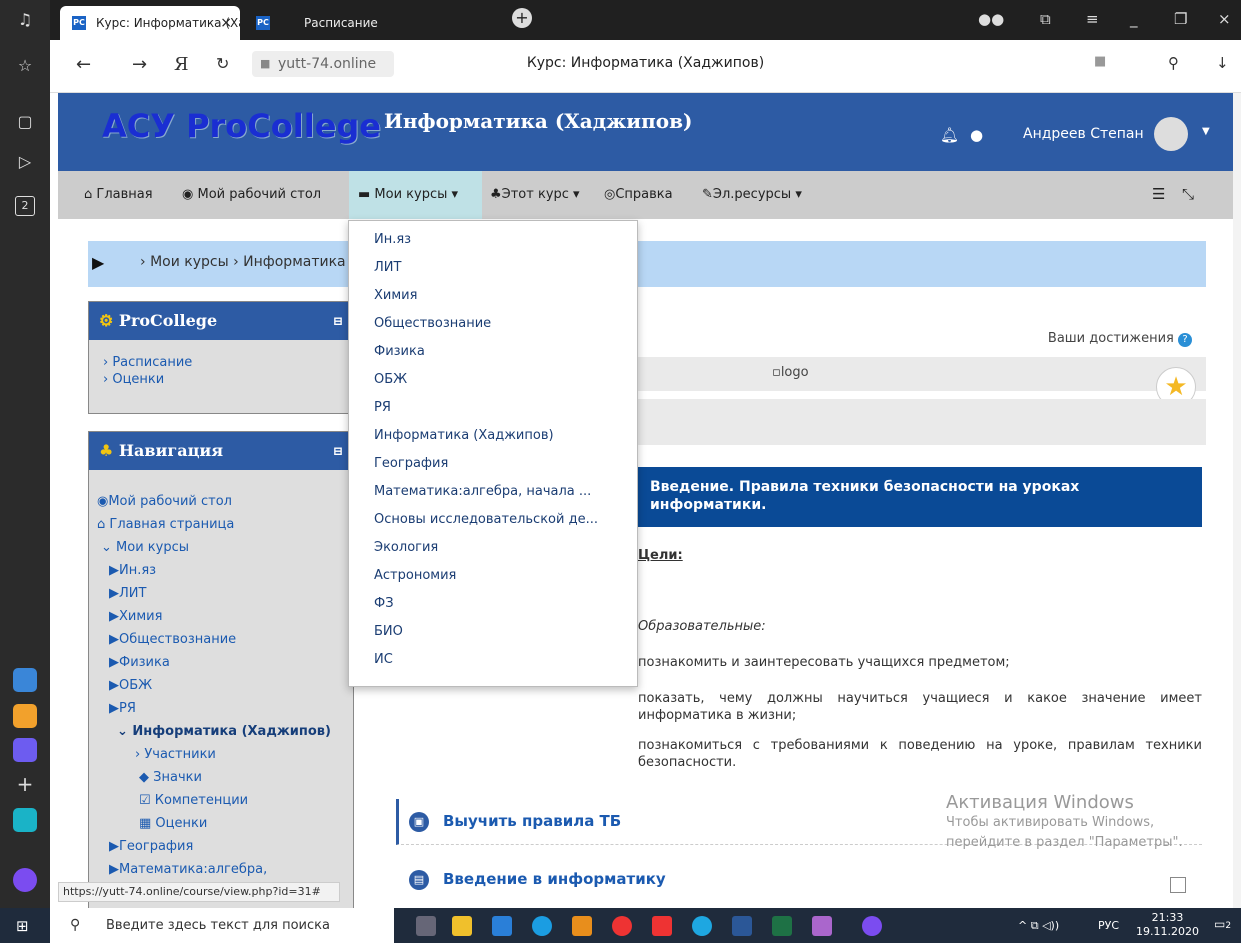 Image resolution: width=1241 pixels, height=943 pixels. What do you see at coordinates (535, 194) in the screenshot?
I see `nav-this-course: ♣Этот курс ▾` at bounding box center [535, 194].